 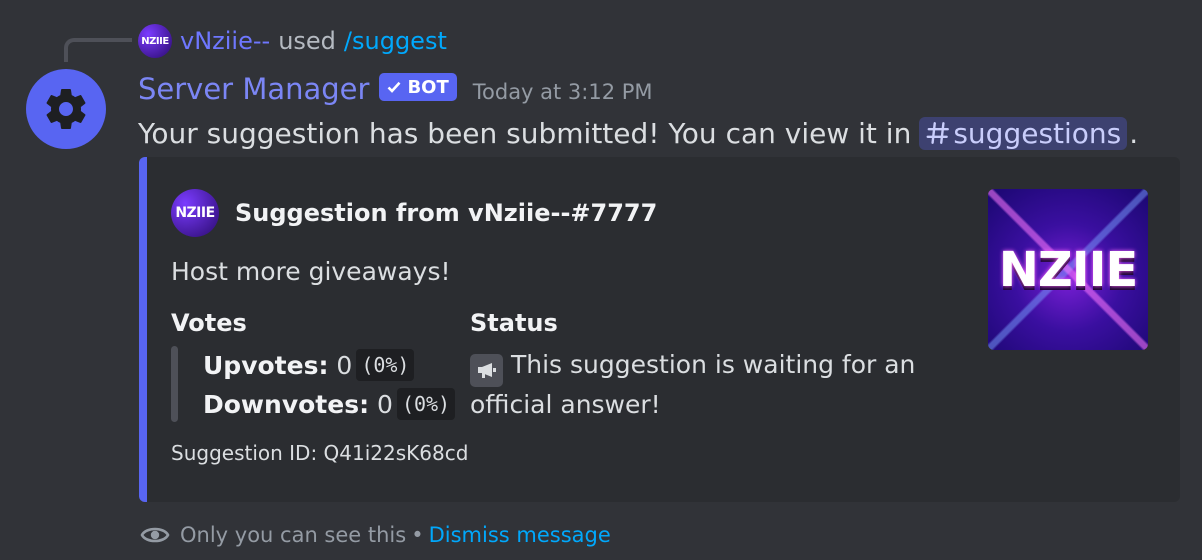 I want to click on votes-field-title: Votes, so click(x=209, y=323).